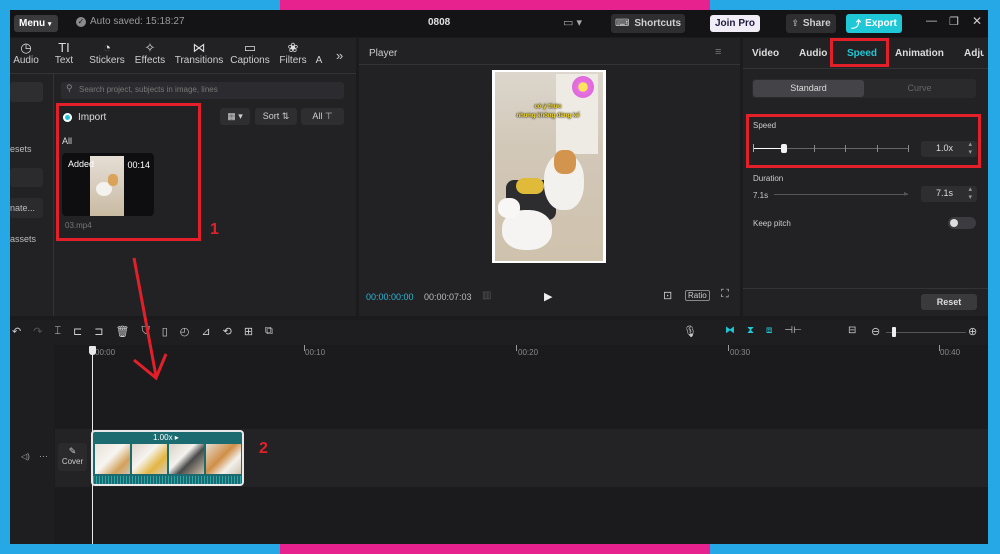  Describe the element at coordinates (795, 23) in the screenshot. I see `share-icon: ⇪` at that location.